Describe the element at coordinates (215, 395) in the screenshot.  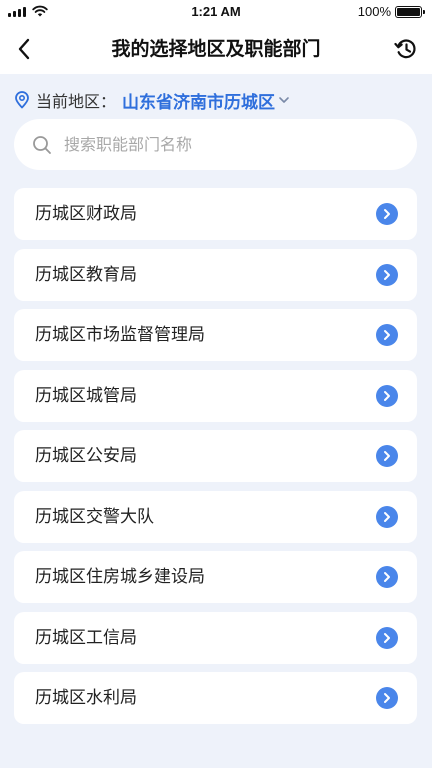
I see `department-item: 历城区城管局` at that location.